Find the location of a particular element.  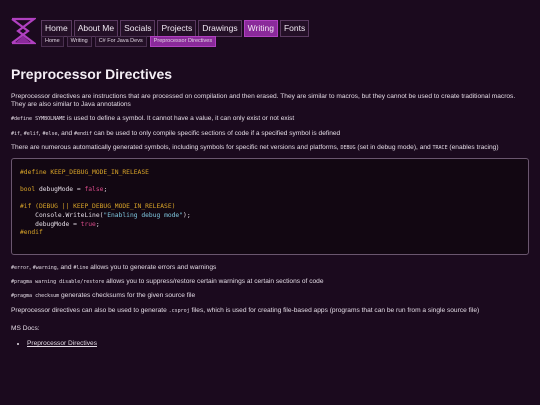

nav-item-socials: Socials is located at coordinates (138, 28).